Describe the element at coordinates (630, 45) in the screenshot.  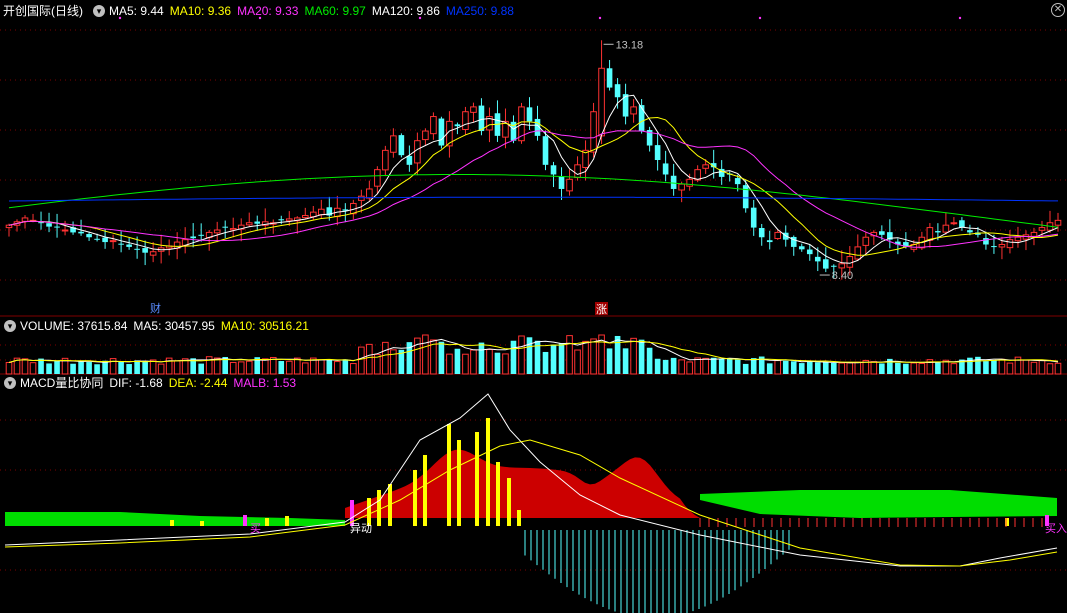
I see `high-price-label: 13.18` at that location.